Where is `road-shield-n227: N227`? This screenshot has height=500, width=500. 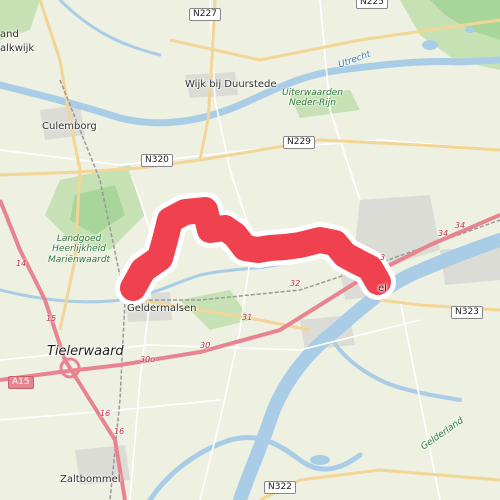
road-shield-n227: N227 is located at coordinates (205, 14).